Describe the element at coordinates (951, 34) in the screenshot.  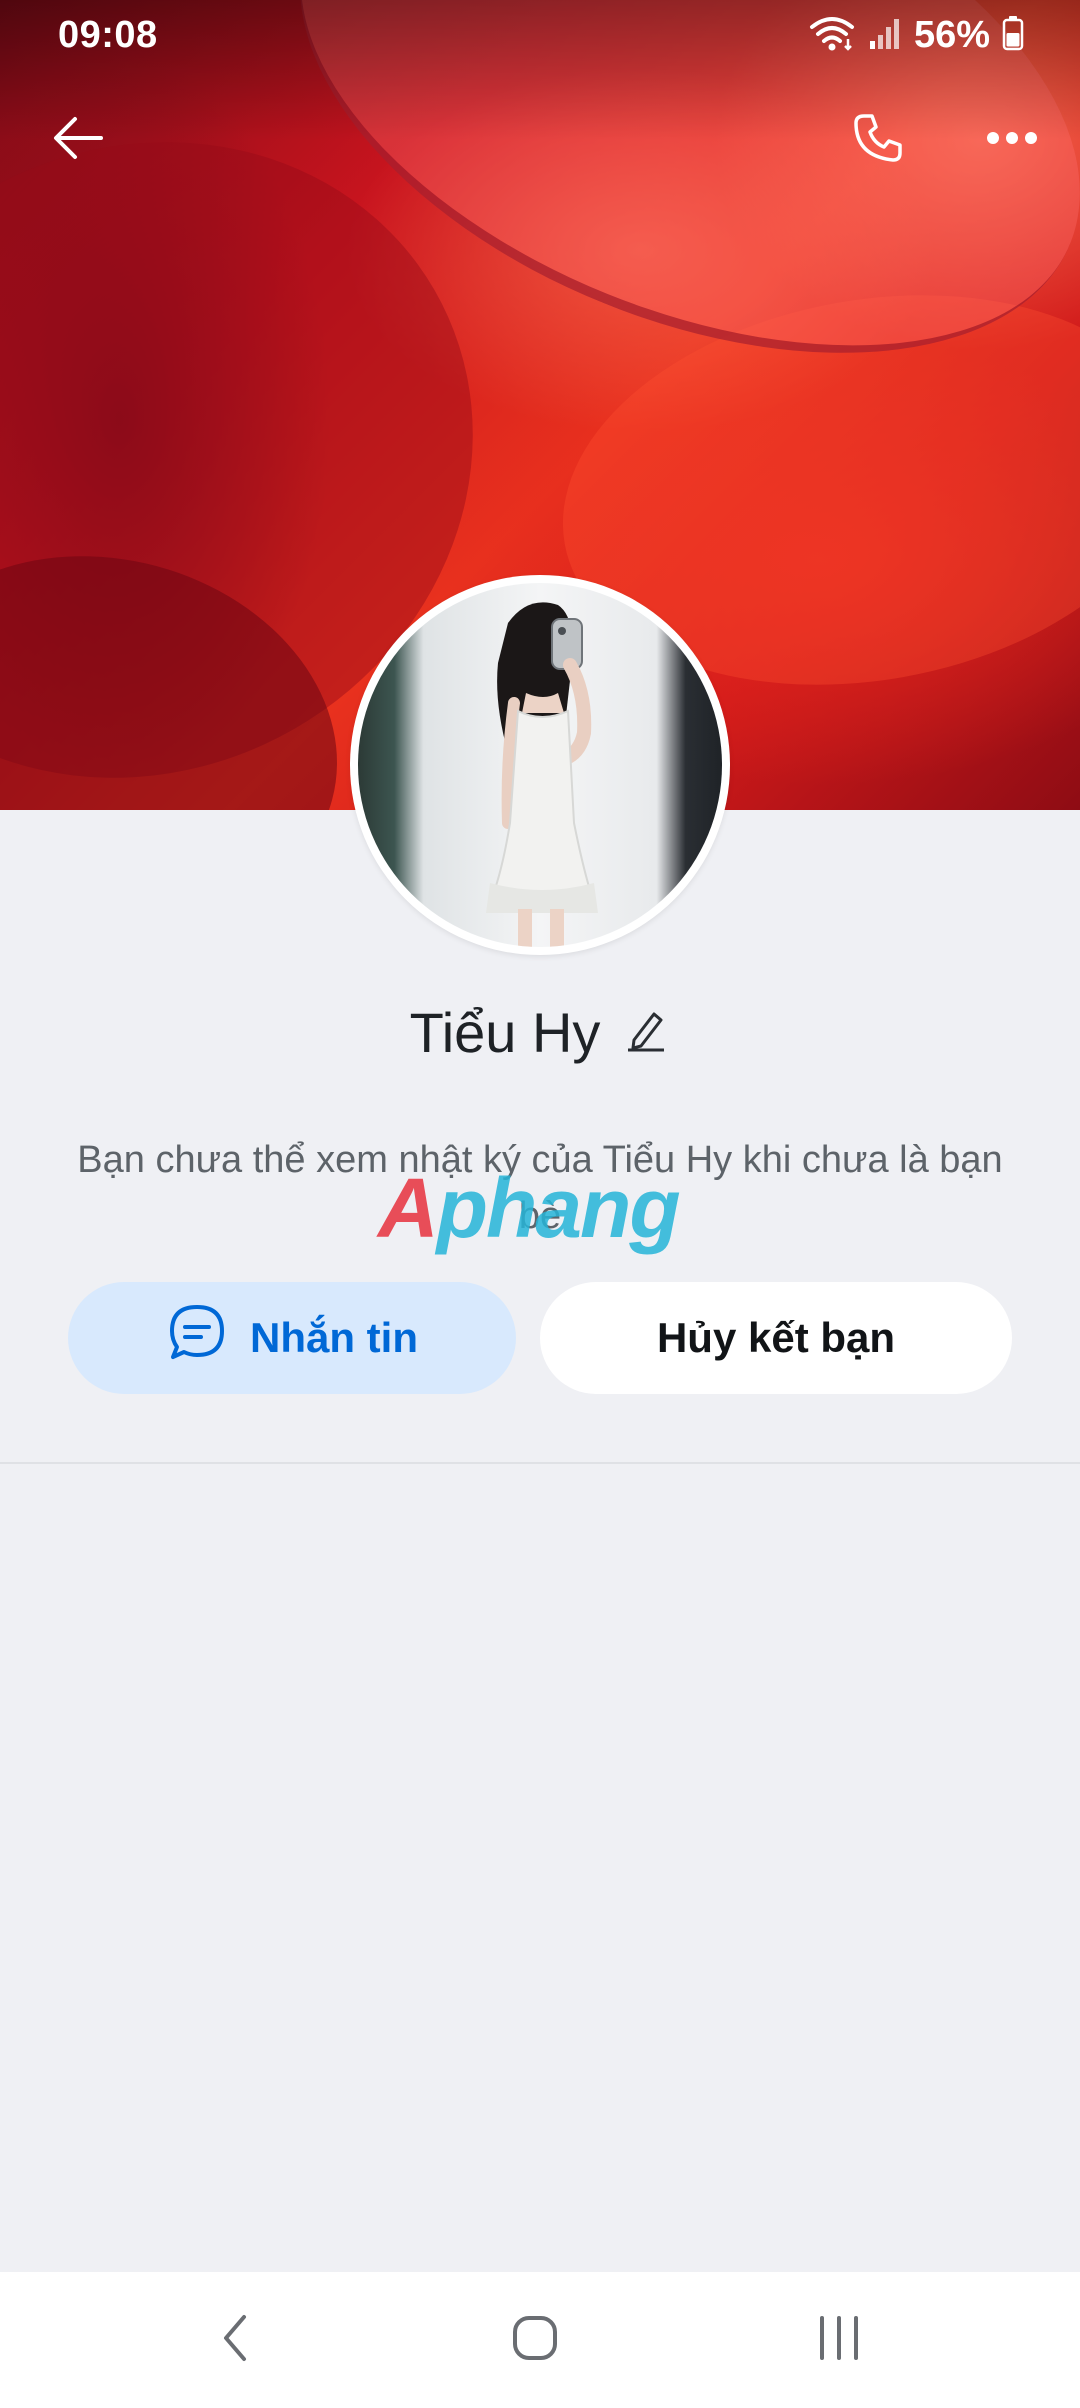
I see `battery-percentage: 56%` at that location.